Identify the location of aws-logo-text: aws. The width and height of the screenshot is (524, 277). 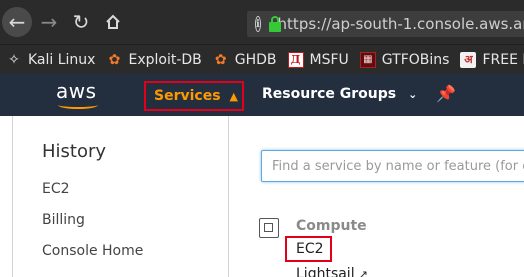
(76, 91).